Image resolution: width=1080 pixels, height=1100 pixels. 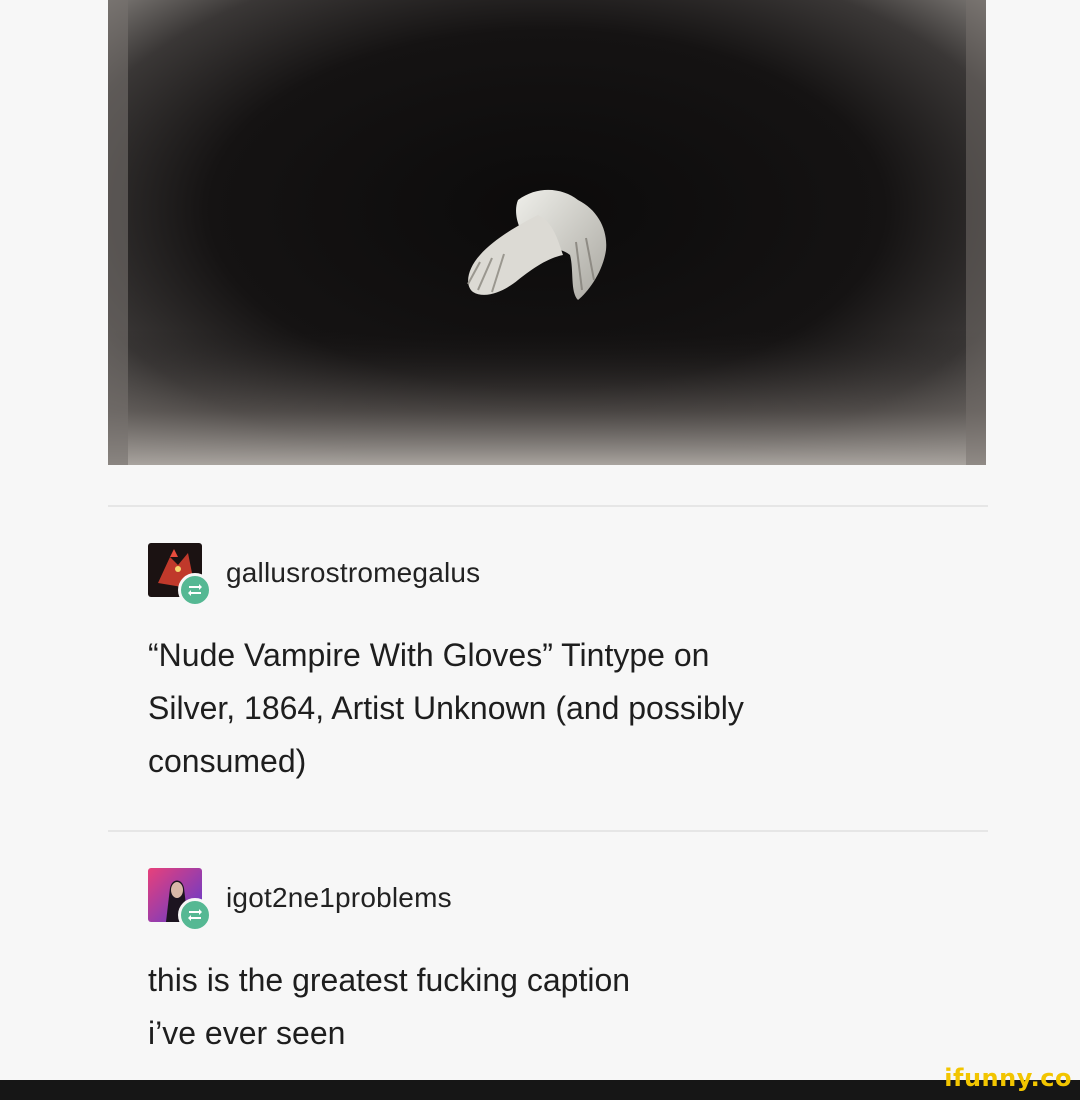 I want to click on post-header: gallusrostromegalus, so click(x=558, y=575).